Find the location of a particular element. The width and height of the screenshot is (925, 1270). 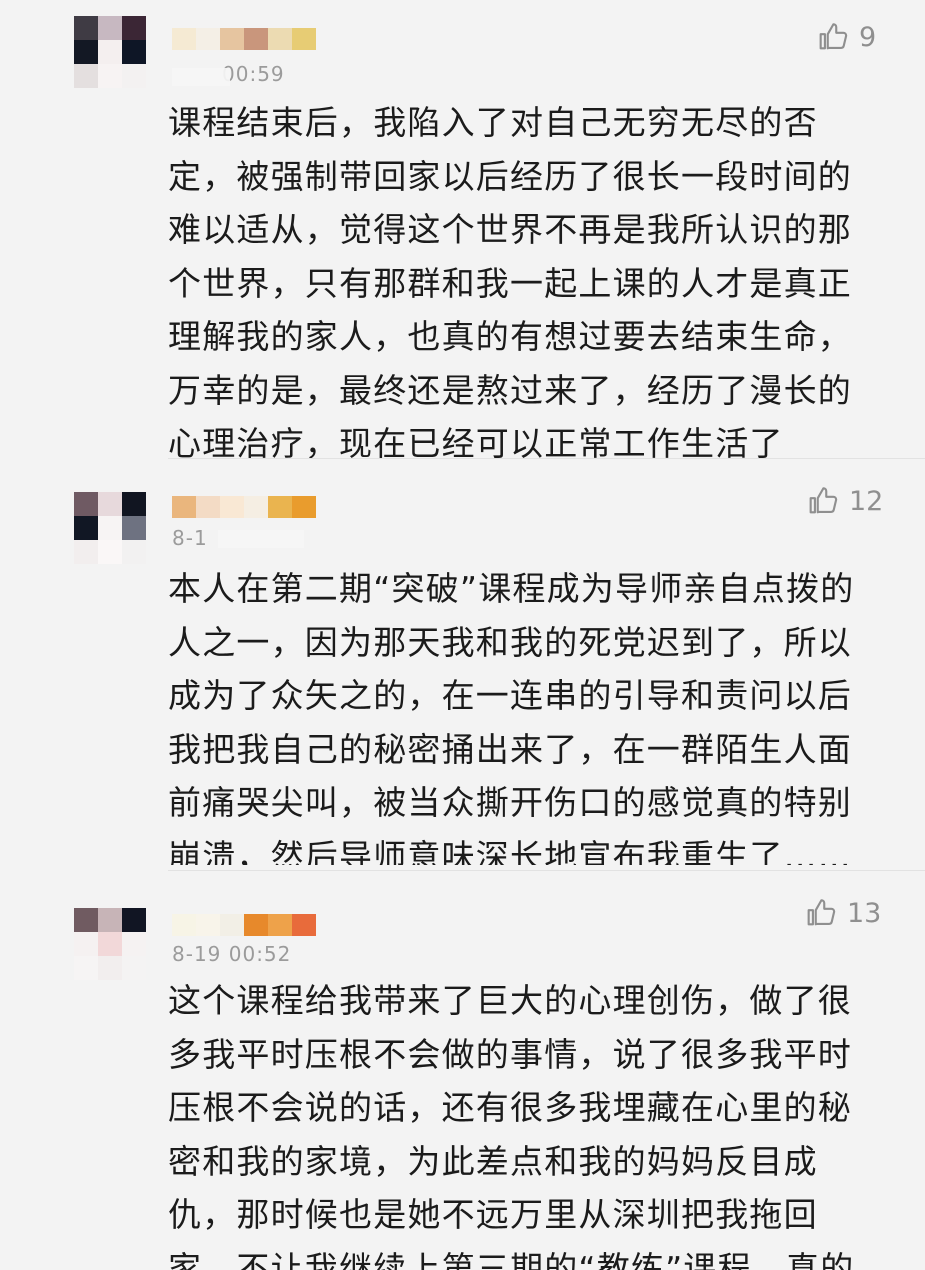

like-button: 12 is located at coordinates (844, 501).